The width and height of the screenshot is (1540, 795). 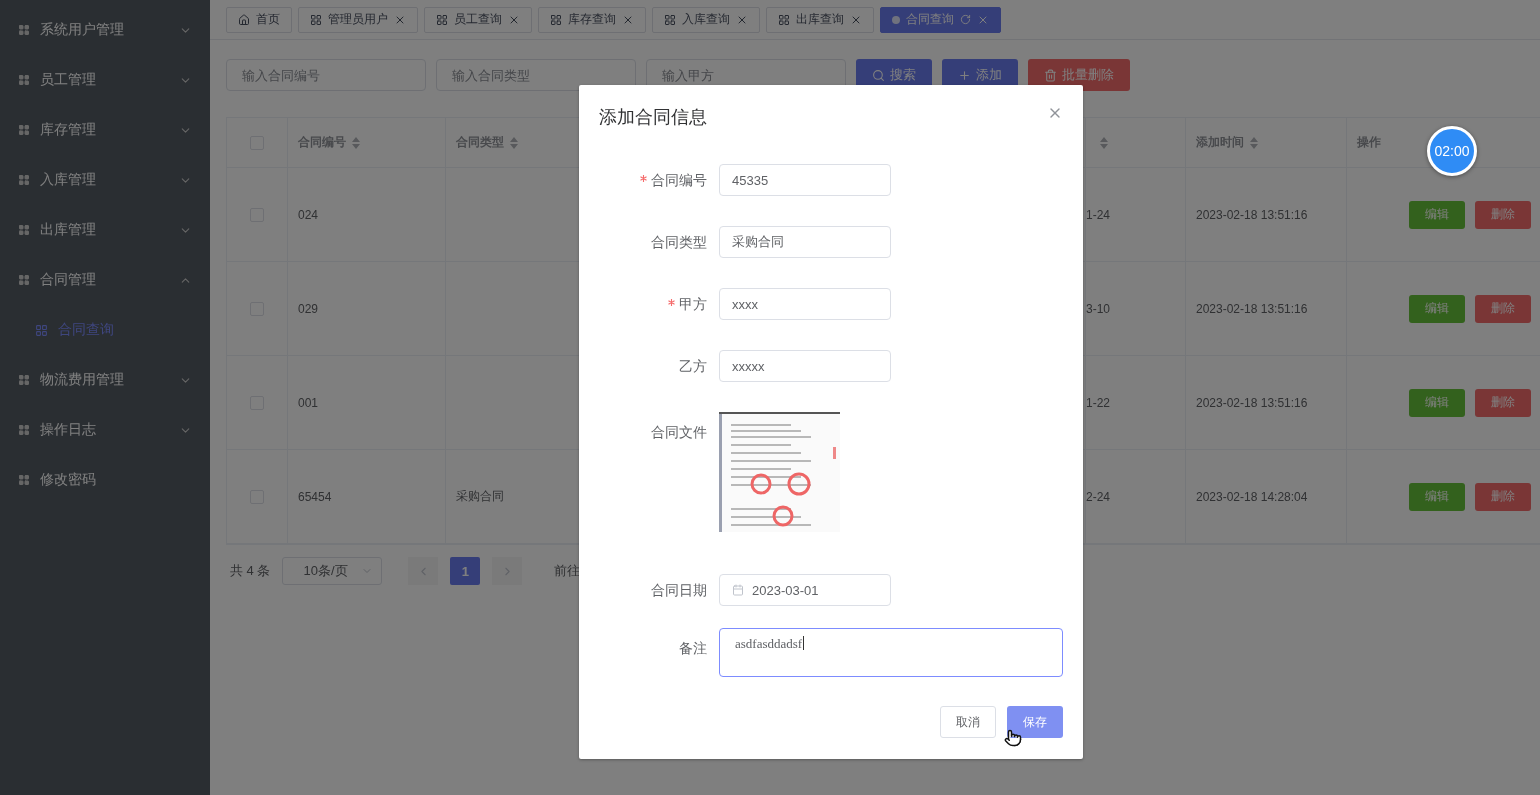 I want to click on calendar-icon, so click(x=738, y=590).